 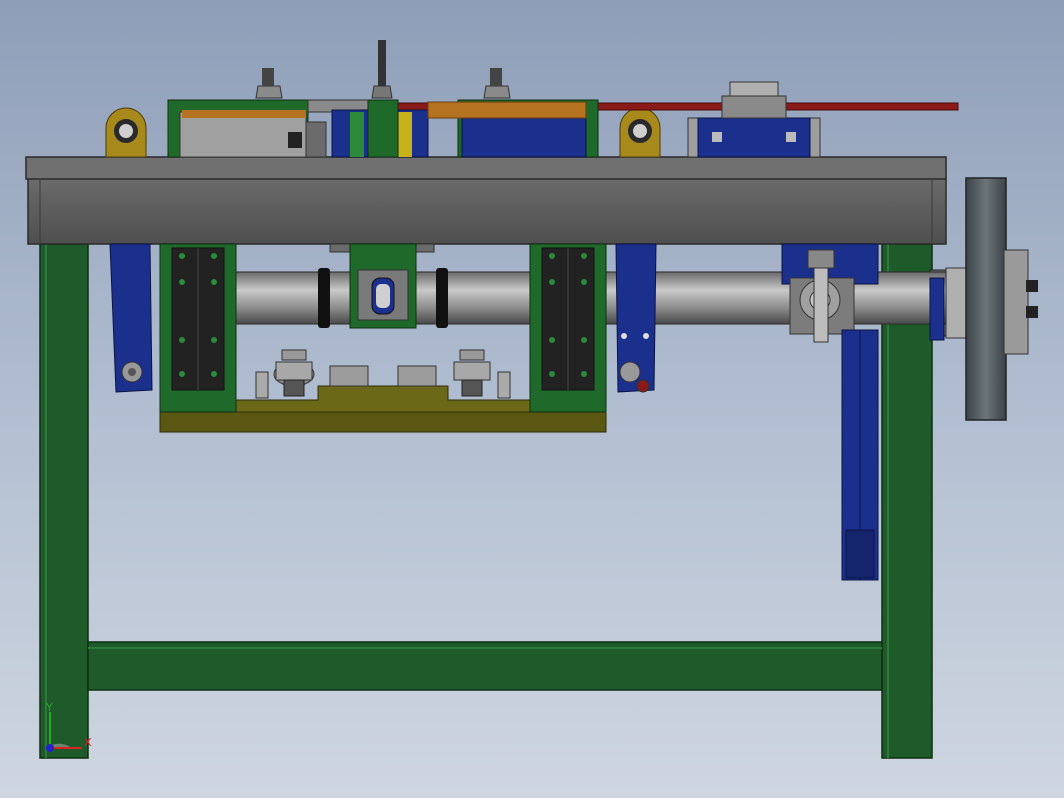 I want to click on right-swing-arm, so click(x=636, y=318).